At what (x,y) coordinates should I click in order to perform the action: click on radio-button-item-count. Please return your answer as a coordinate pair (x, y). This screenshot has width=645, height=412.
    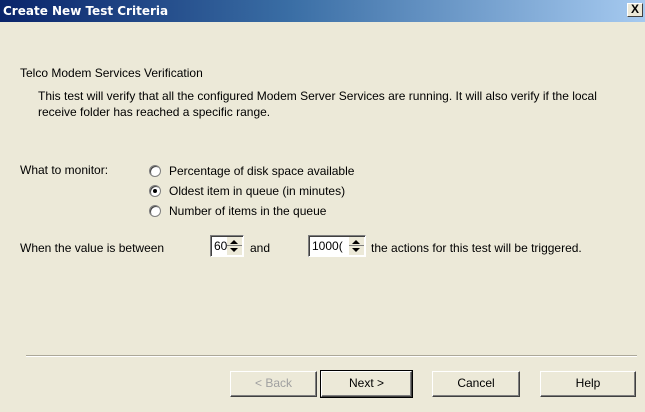
    Looking at the image, I should click on (155, 211).